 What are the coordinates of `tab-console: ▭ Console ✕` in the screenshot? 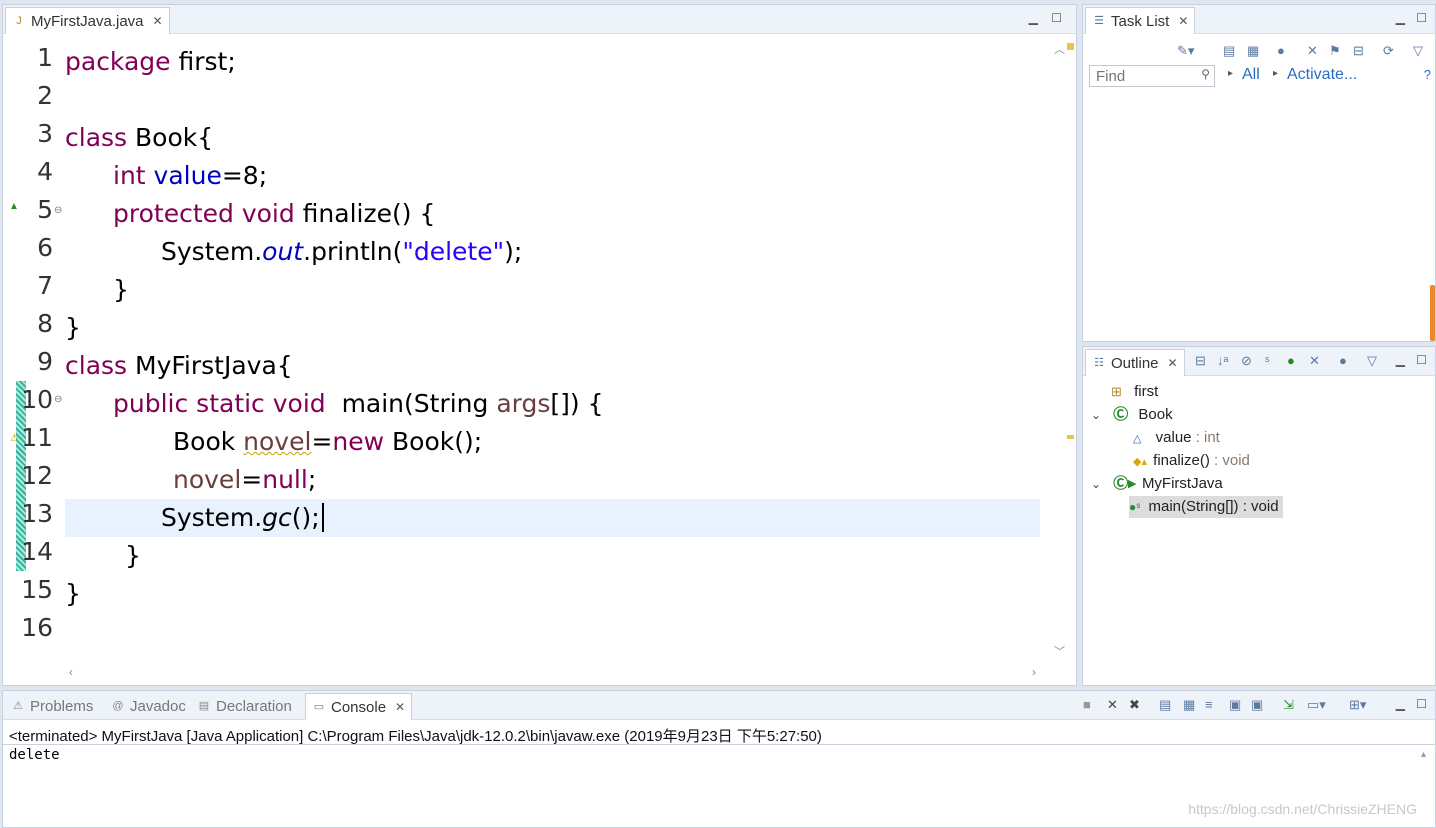 It's located at (359, 706).